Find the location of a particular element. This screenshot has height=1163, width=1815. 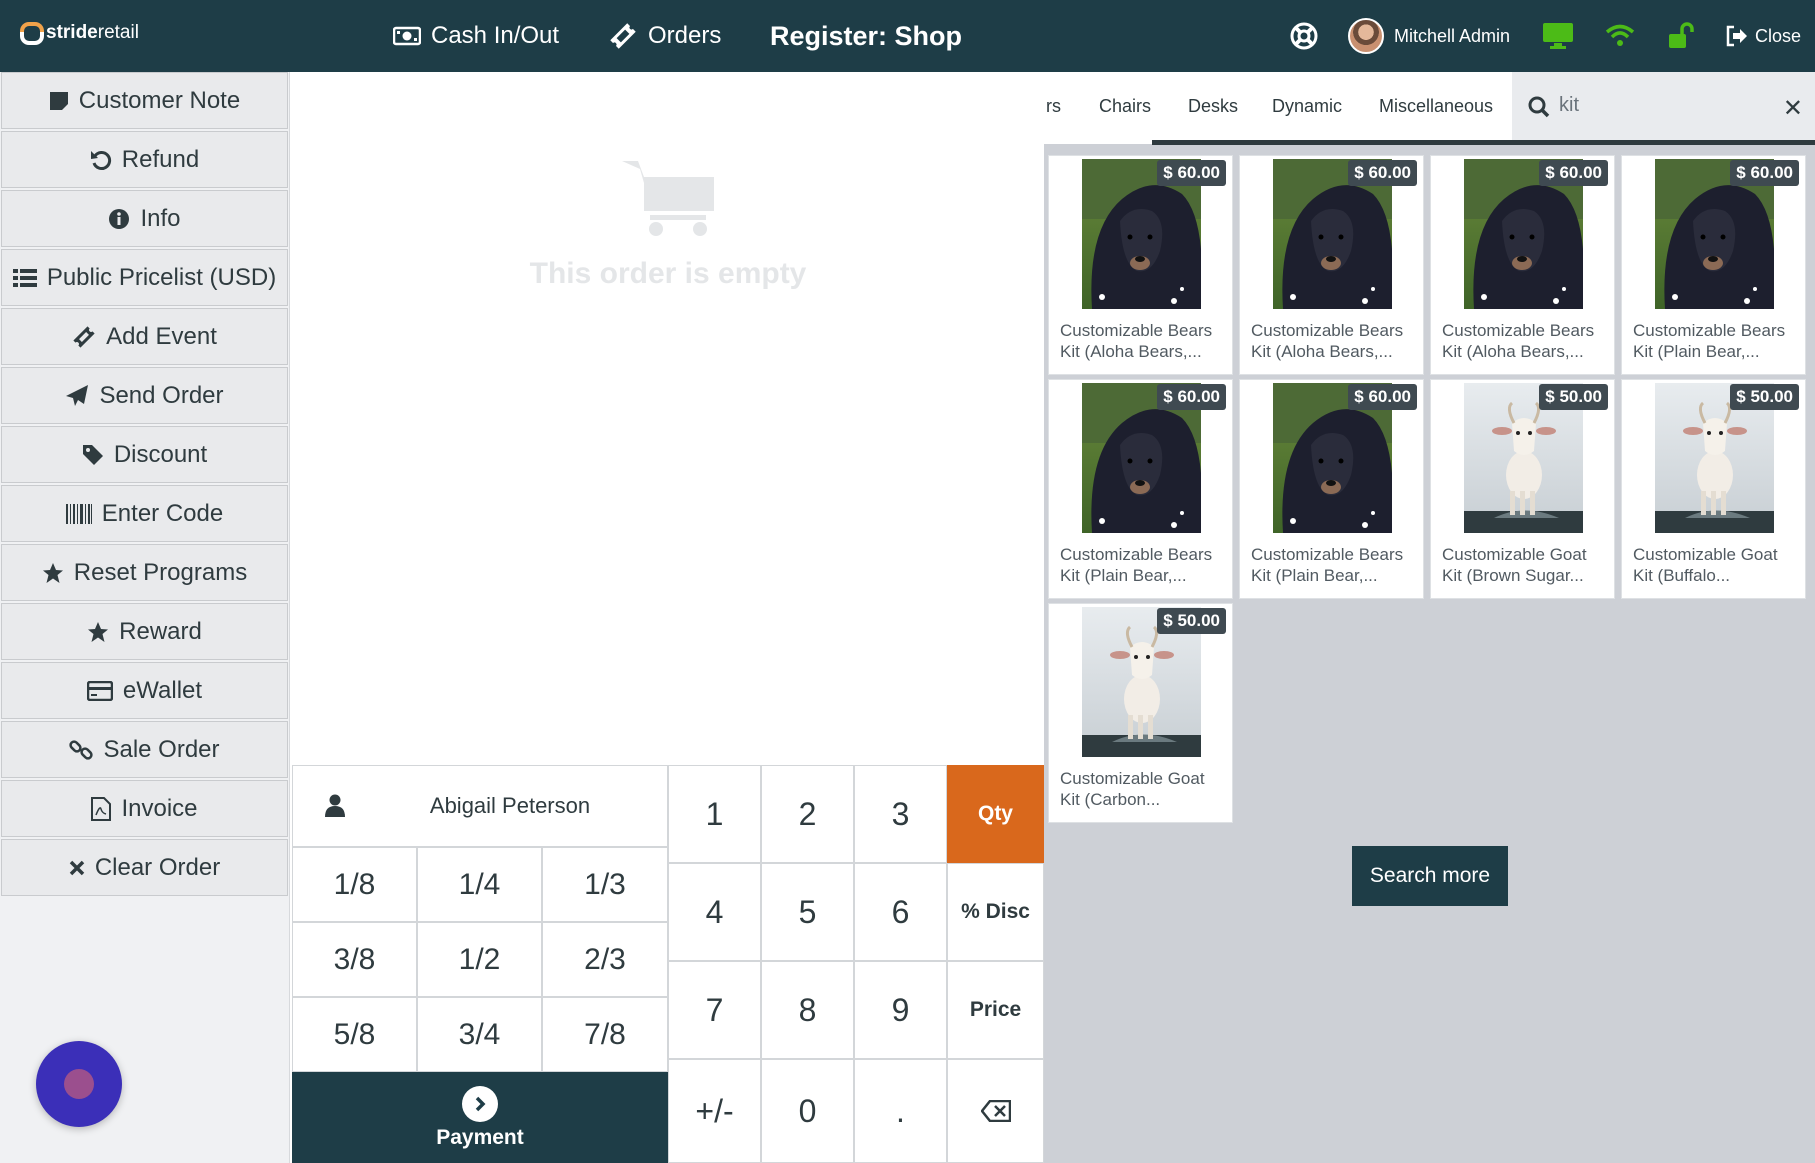

discount-mode-button: % Disc is located at coordinates (995, 912).